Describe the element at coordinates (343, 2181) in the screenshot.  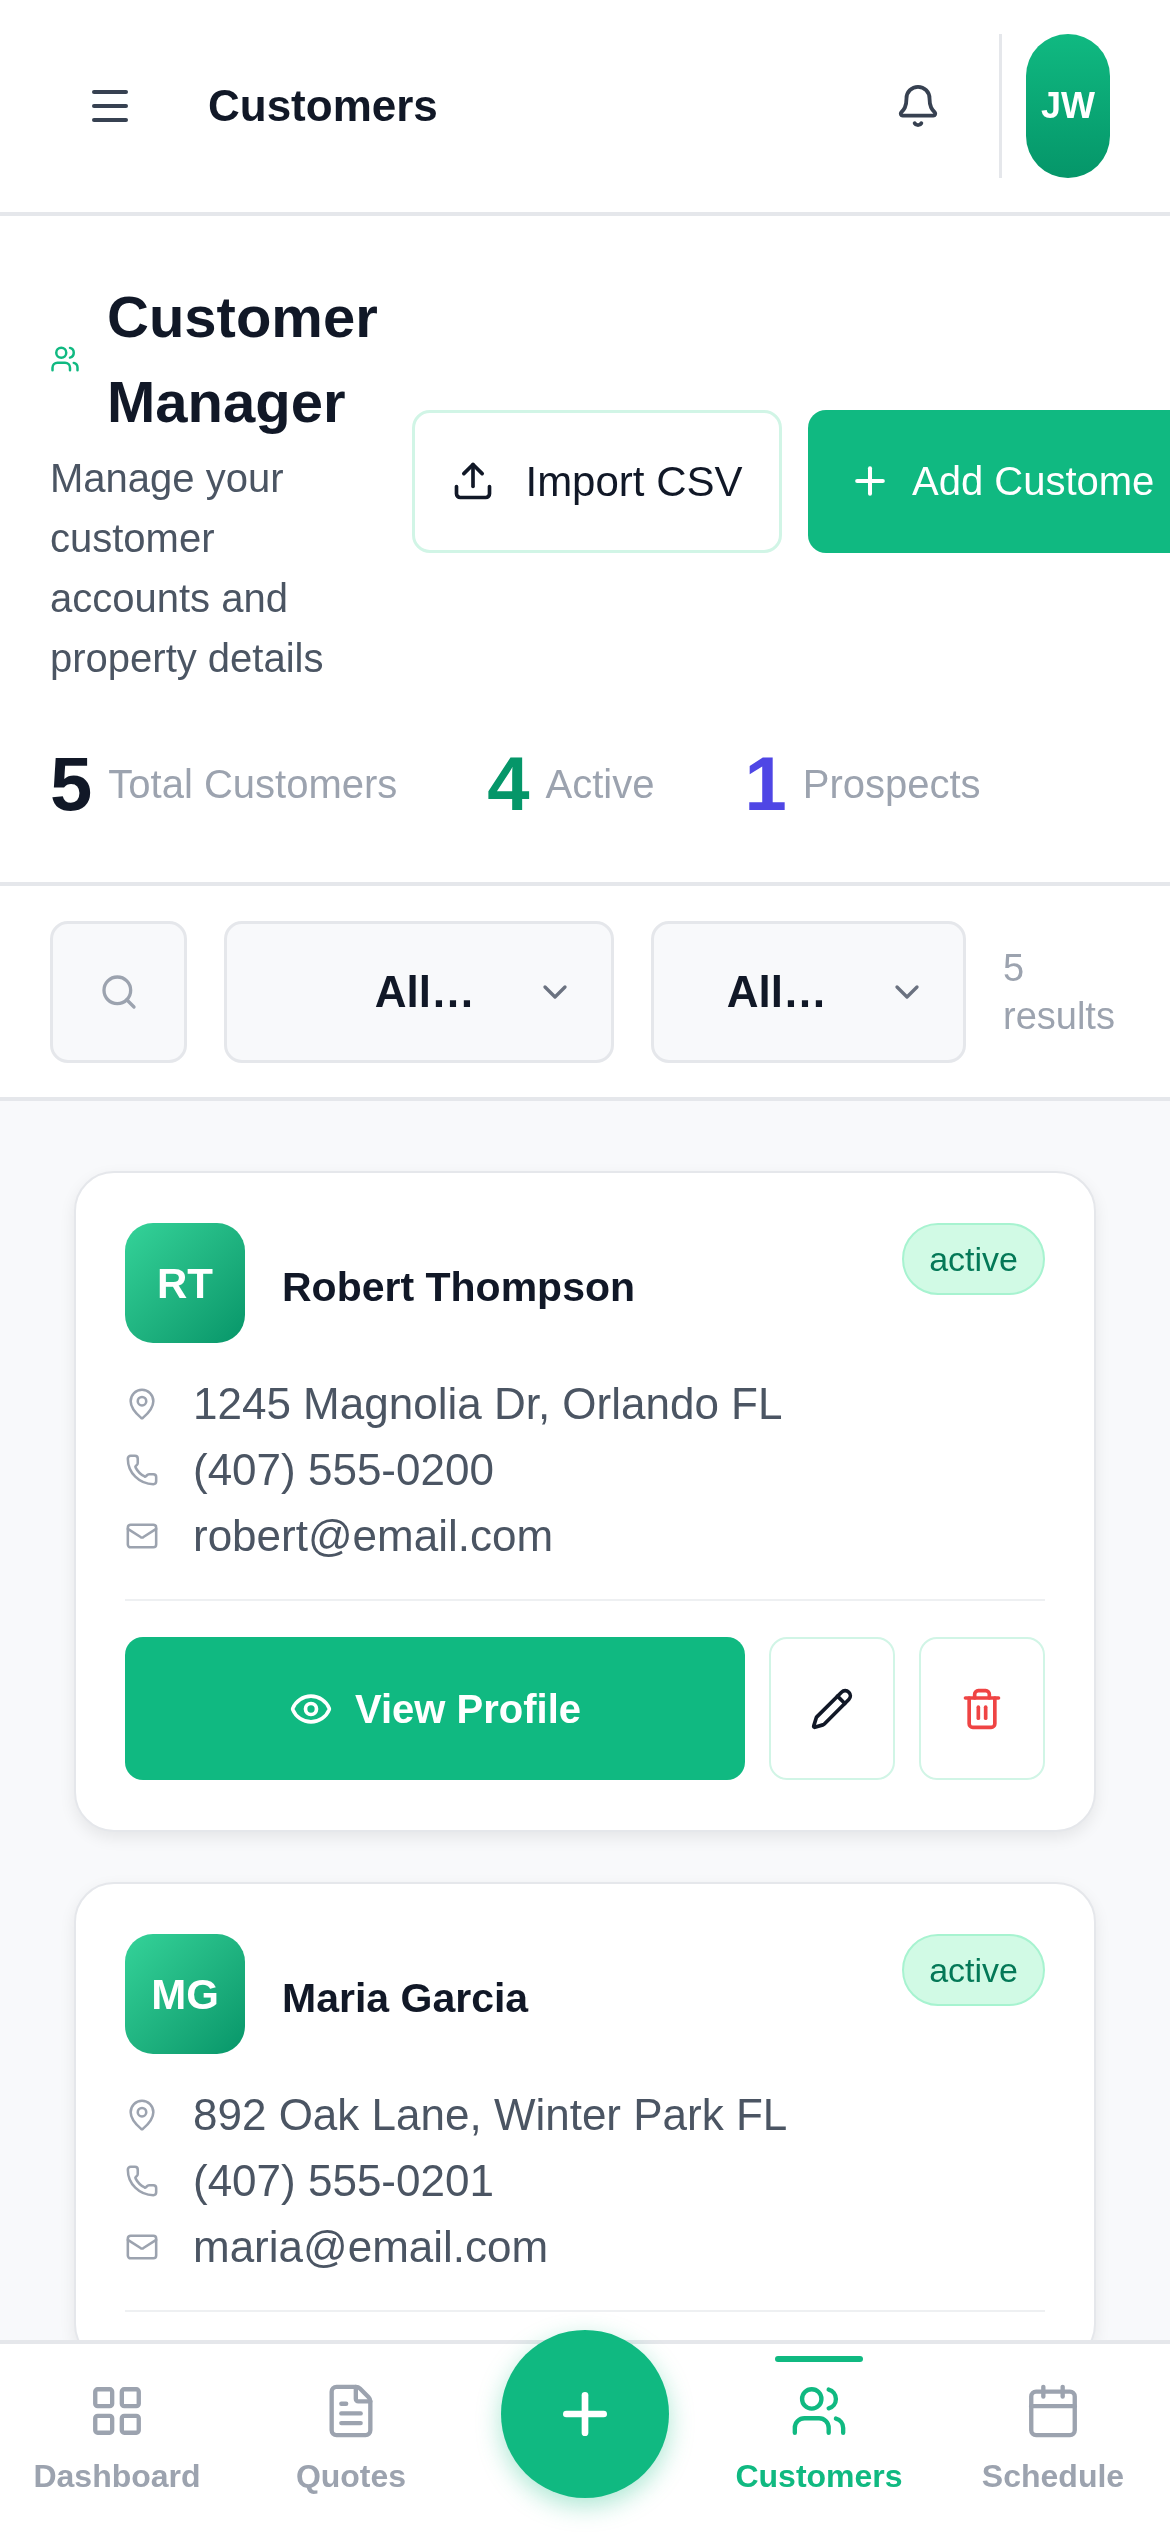
I see `phone-number: (407) 555-0201` at that location.